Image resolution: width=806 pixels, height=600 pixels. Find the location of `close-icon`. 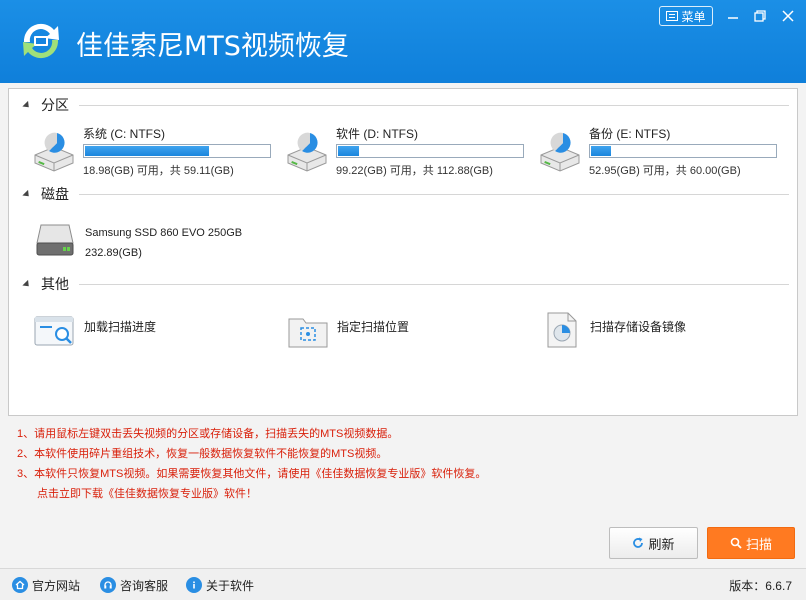

close-icon is located at coordinates (788, 16).